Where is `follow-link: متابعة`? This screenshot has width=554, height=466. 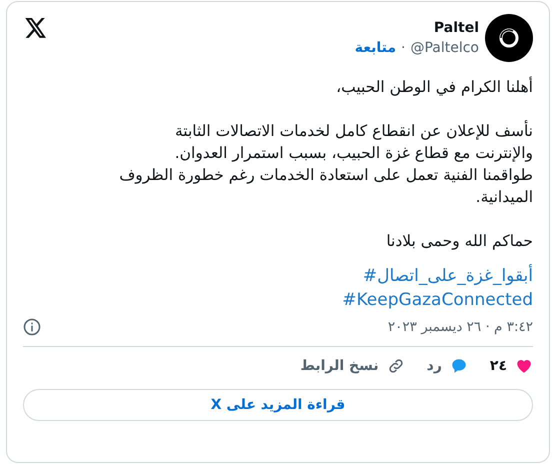 follow-link: متابعة is located at coordinates (375, 48).